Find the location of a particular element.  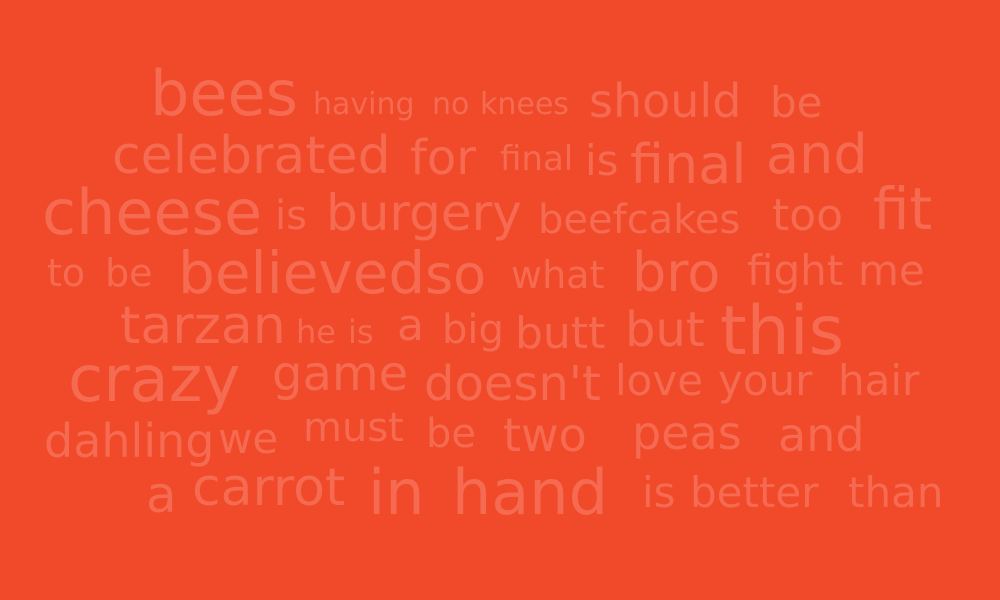

word: what is located at coordinates (558, 275).